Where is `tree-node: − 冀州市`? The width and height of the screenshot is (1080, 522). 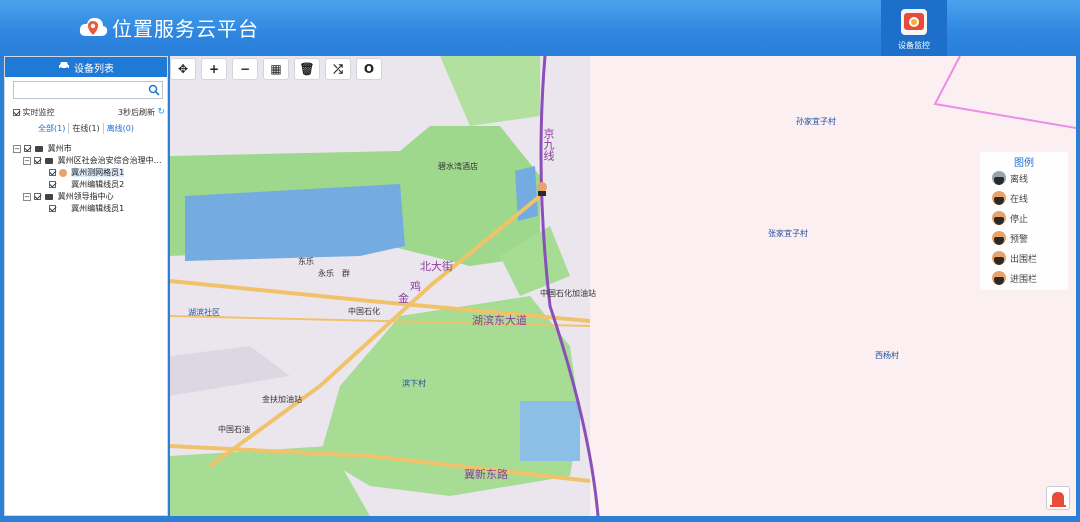
tree-node: − 冀州市 is located at coordinates (42, 148).